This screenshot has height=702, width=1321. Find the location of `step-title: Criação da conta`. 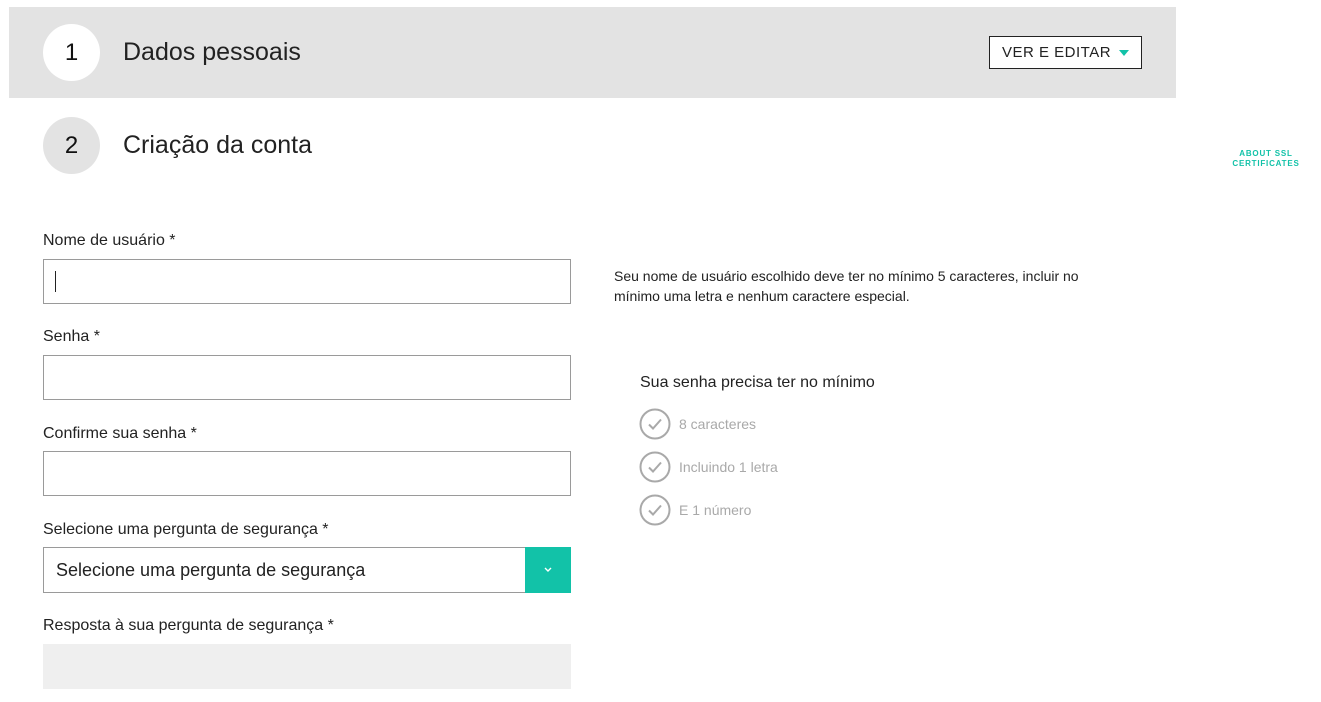

step-title: Criação da conta is located at coordinates (218, 145).